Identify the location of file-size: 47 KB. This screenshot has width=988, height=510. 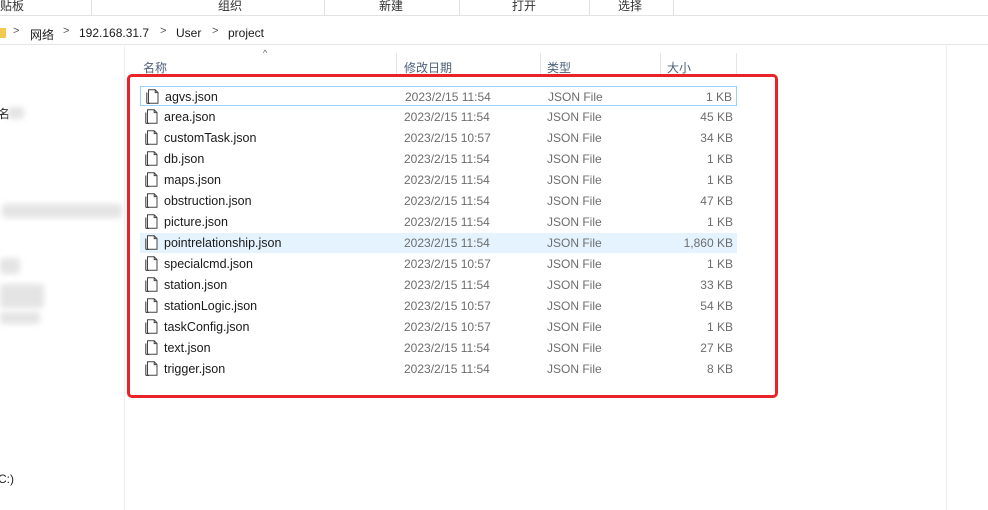
(716, 201).